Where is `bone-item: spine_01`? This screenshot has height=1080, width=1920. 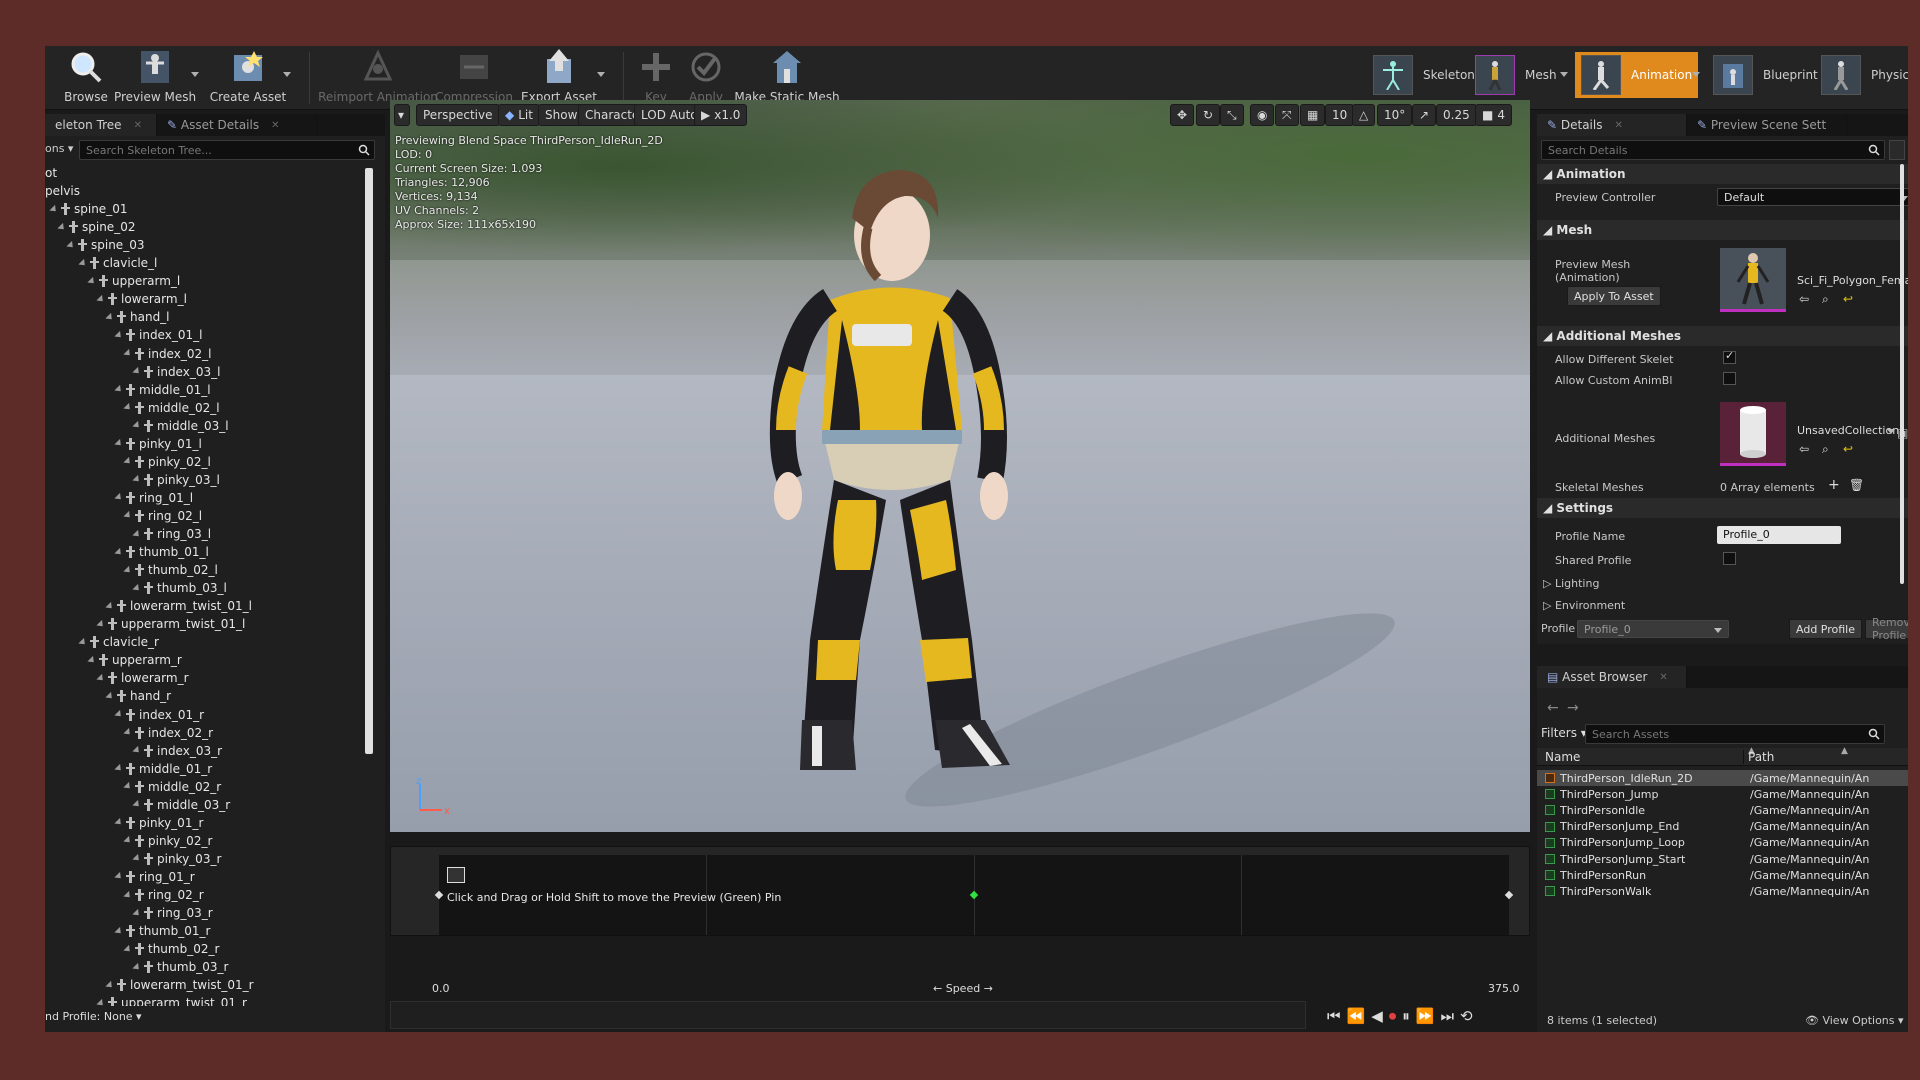
bone-item: spine_01 is located at coordinates (88, 209).